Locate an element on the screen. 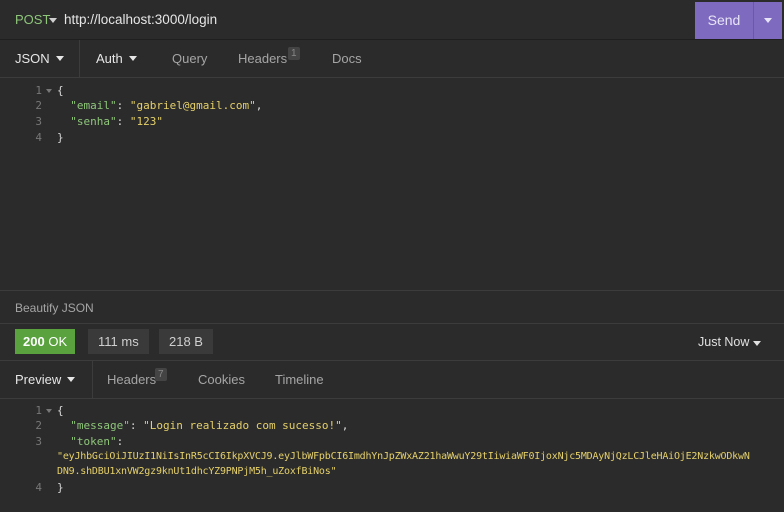 This screenshot has height=512, width=784. response-headers-count-badge: 7 is located at coordinates (161, 374).